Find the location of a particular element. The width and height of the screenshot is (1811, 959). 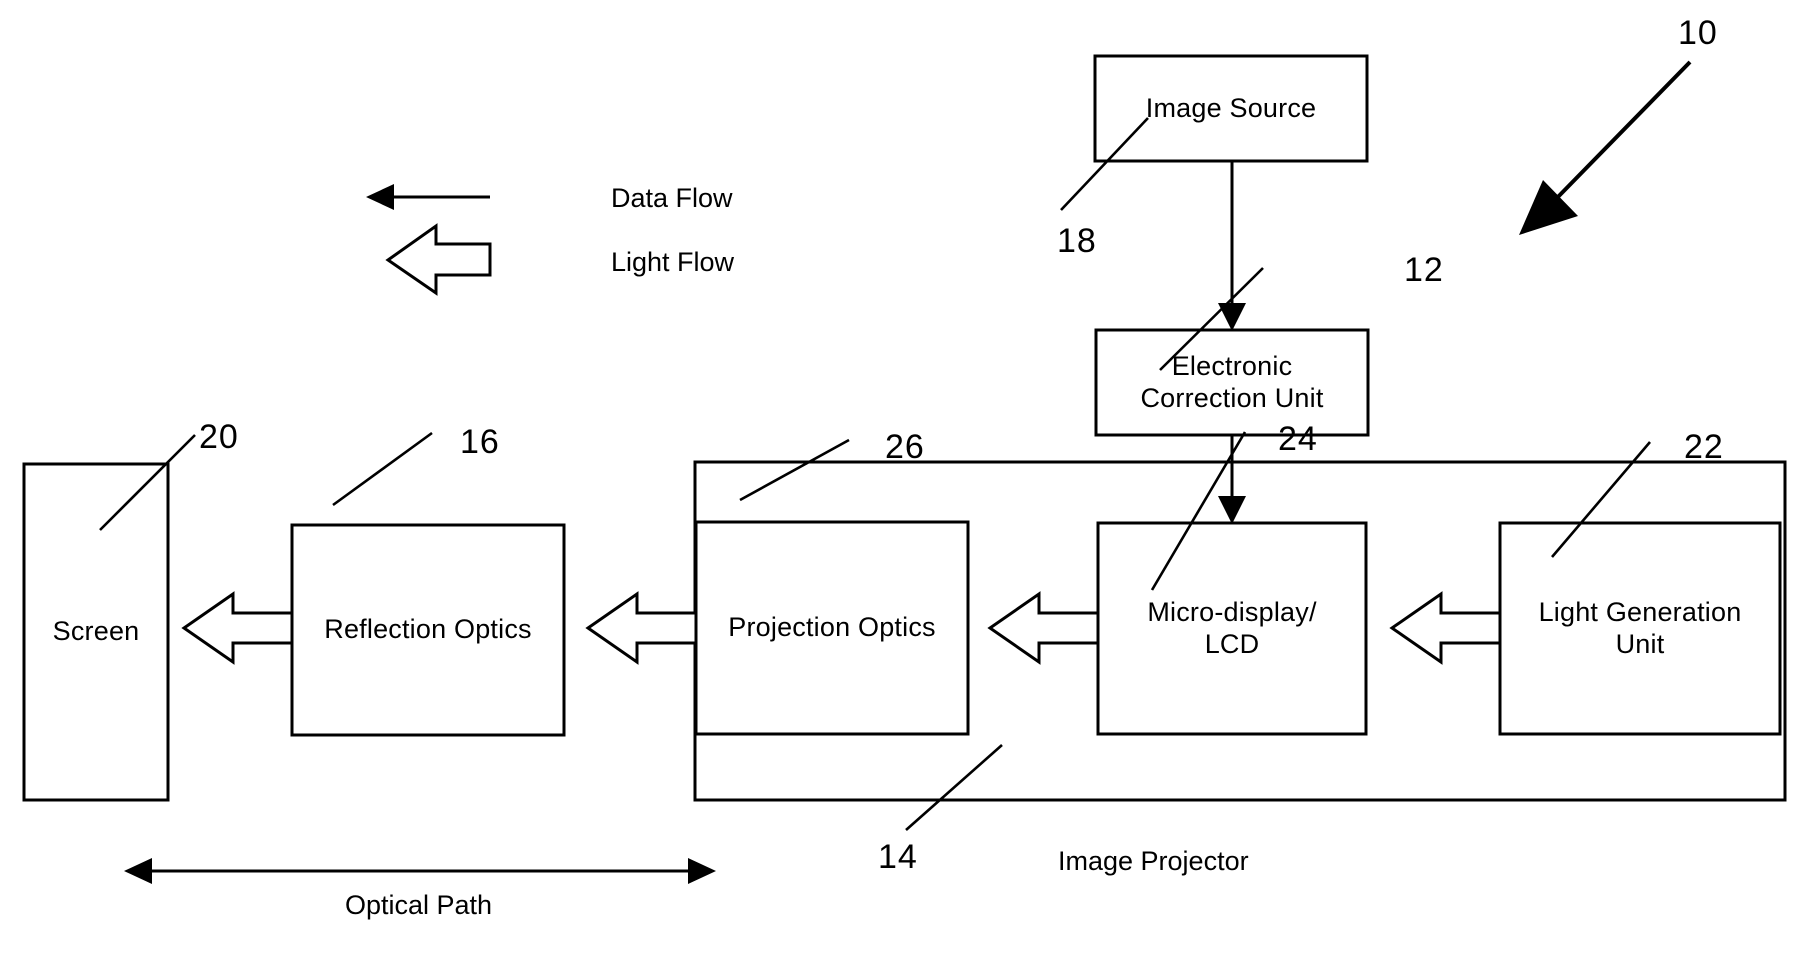

screen-box is located at coordinates (96, 632).